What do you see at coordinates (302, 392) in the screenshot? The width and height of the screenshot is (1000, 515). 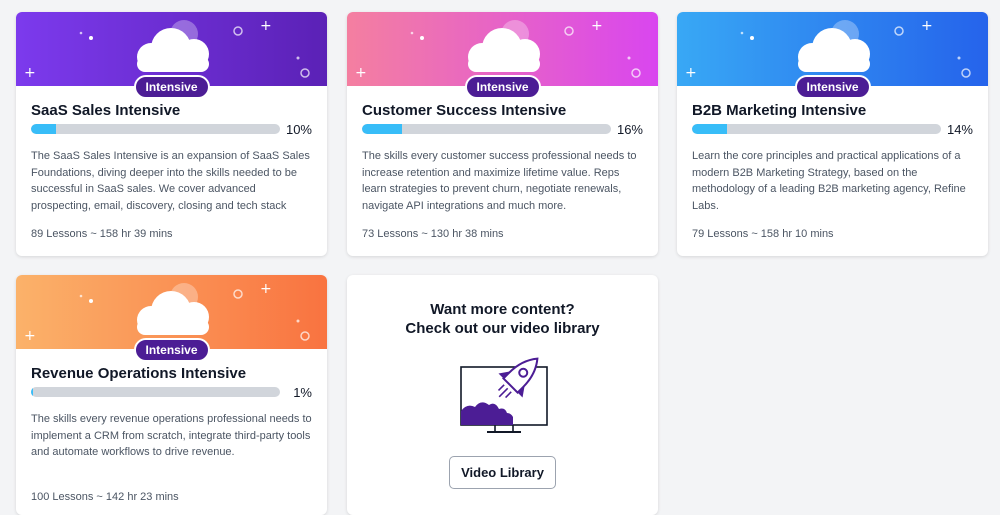 I see `progress-percent: 1%` at bounding box center [302, 392].